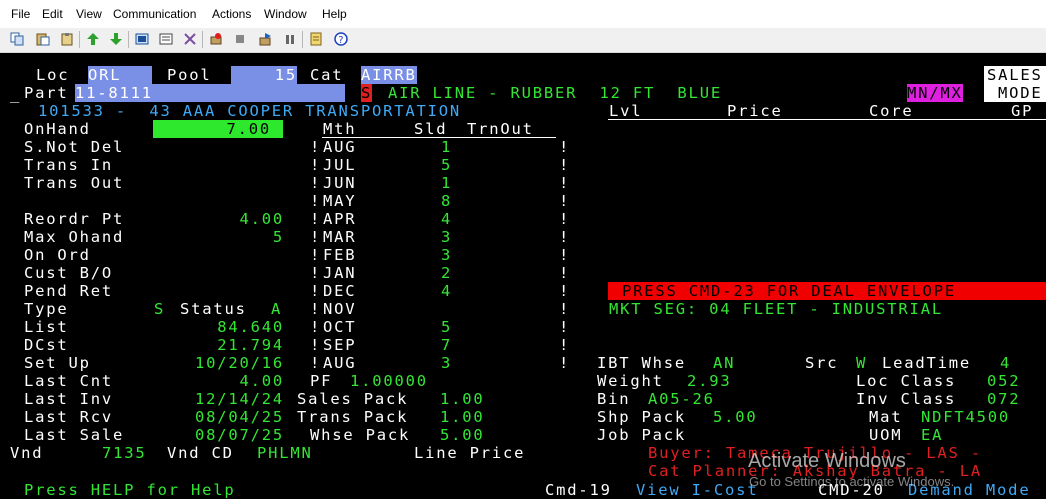 Image resolution: width=1046 pixels, height=499 pixels. I want to click on sales-header-mth: Mth, so click(340, 129).